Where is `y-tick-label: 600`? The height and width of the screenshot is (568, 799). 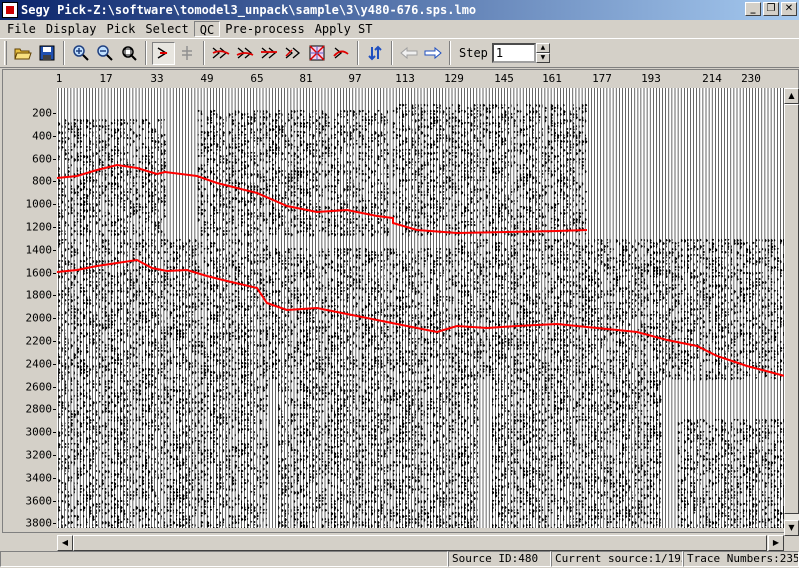
y-tick-label: 600 is located at coordinates (42, 159).